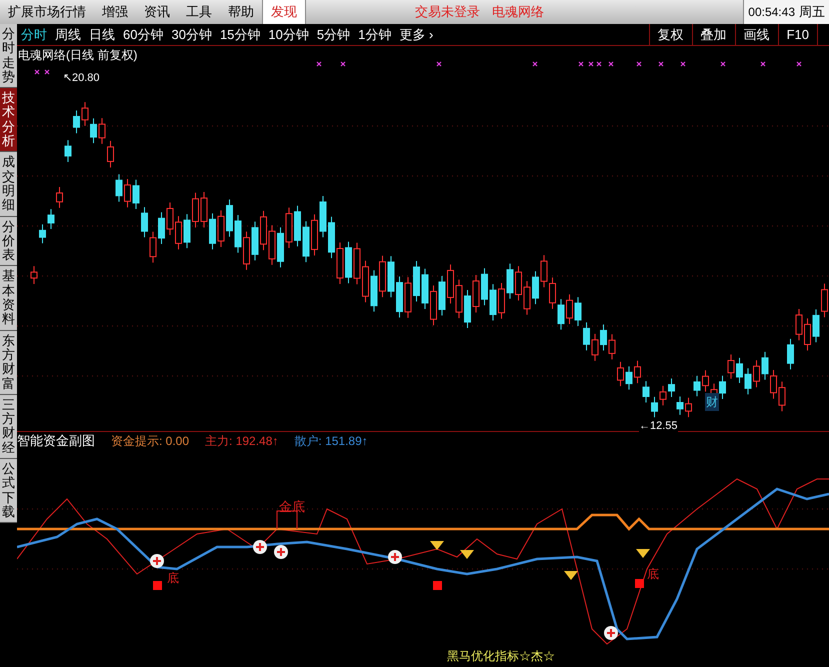  I want to click on menu-item: 发现, so click(284, 12).